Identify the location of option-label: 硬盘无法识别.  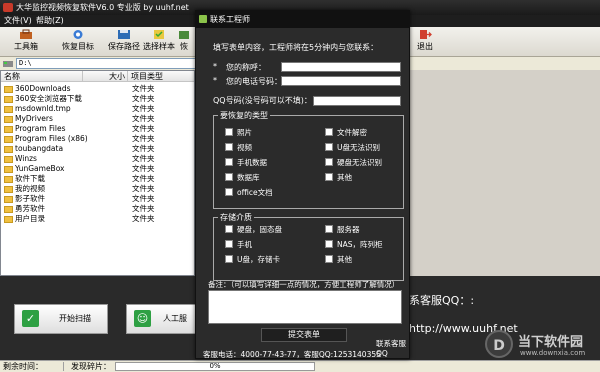
(359, 162).